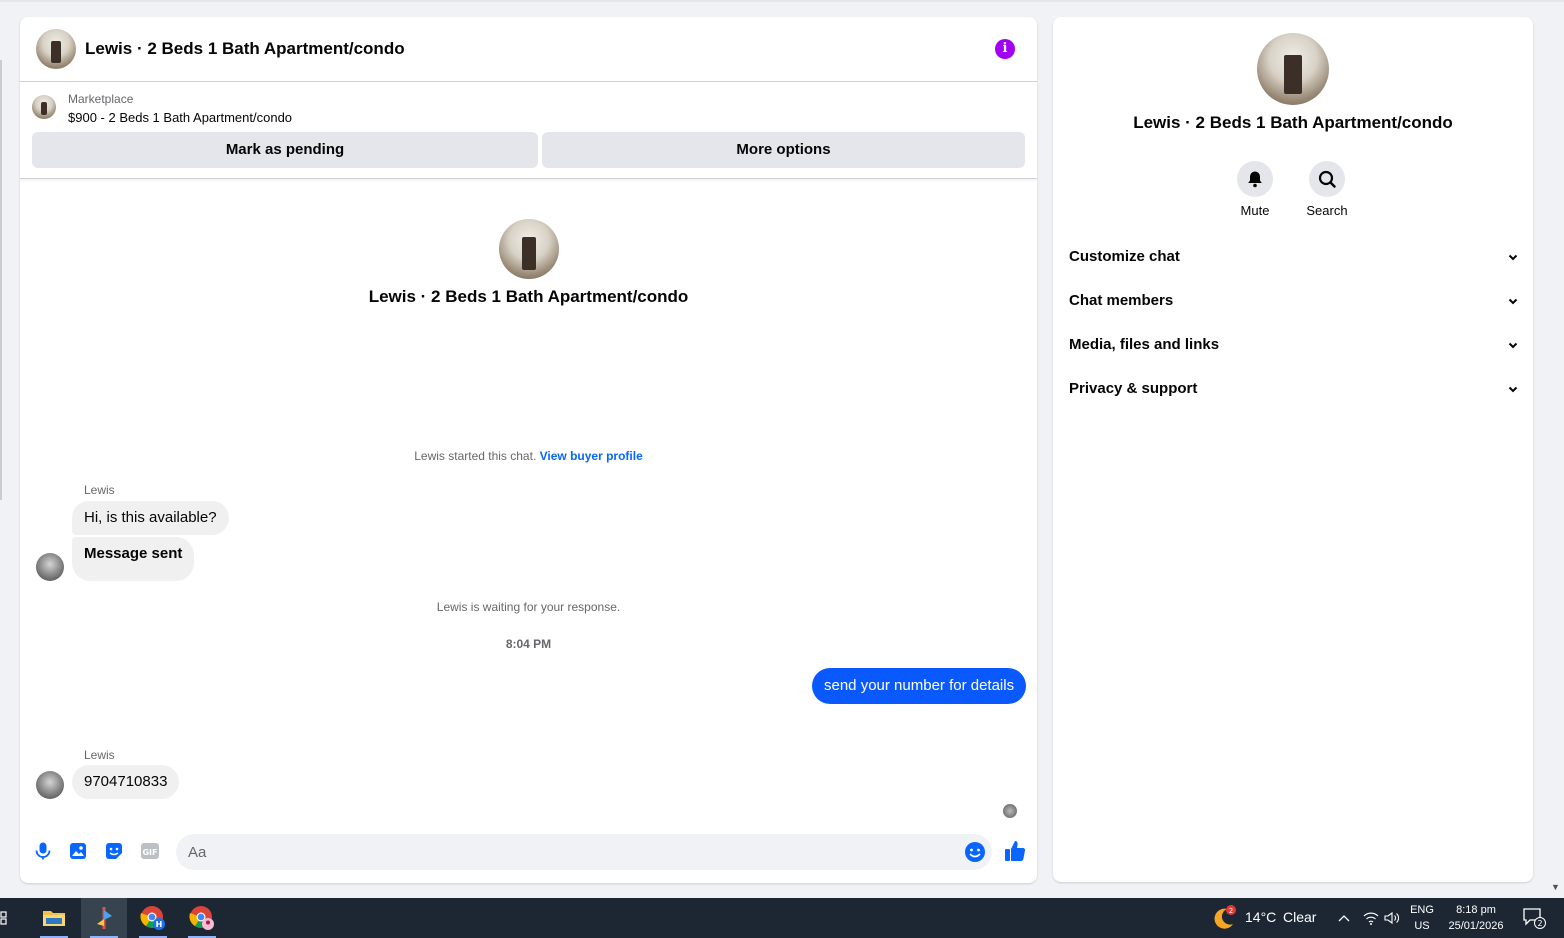 Image resolution: width=1564 pixels, height=938 pixels. Describe the element at coordinates (1, 280) in the screenshot. I see `left-window-edge` at that location.